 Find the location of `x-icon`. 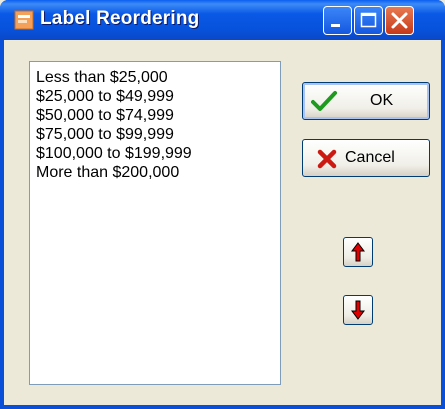

x-icon is located at coordinates (327, 159).